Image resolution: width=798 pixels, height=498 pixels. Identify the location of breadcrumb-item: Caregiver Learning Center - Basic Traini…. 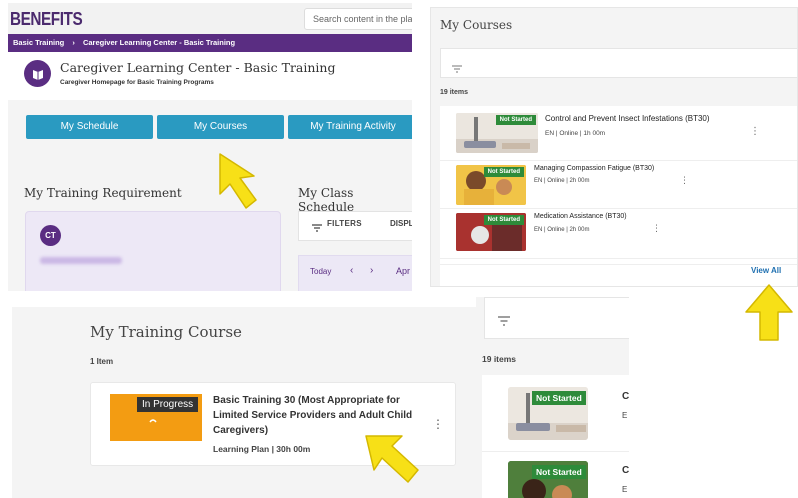
(159, 42).